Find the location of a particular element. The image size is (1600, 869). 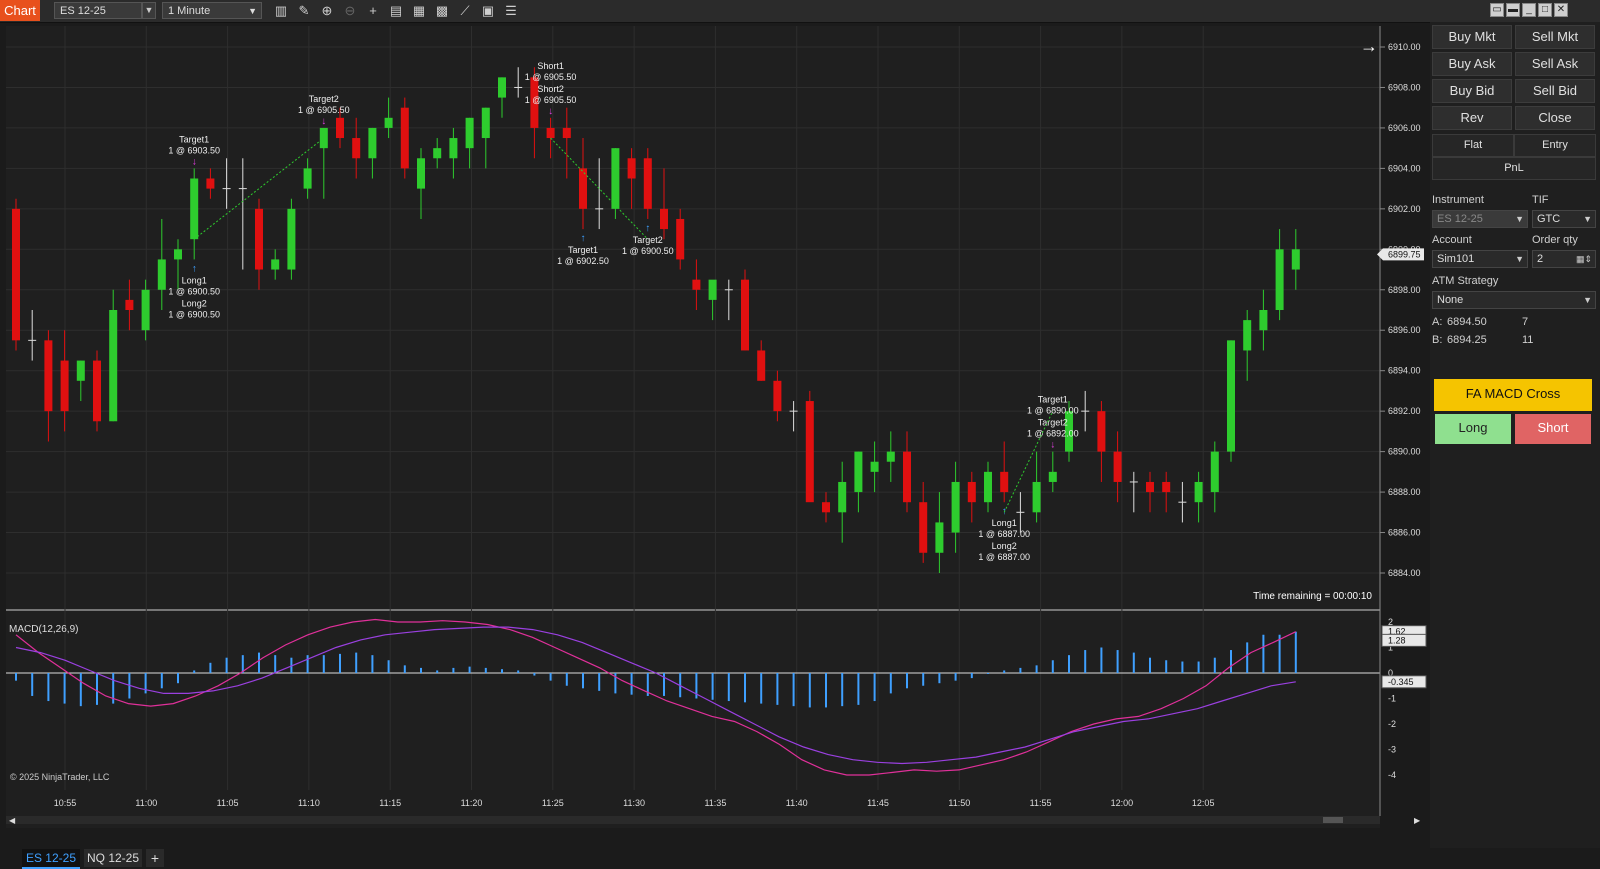

list-icon: ☰ is located at coordinates (511, 11).